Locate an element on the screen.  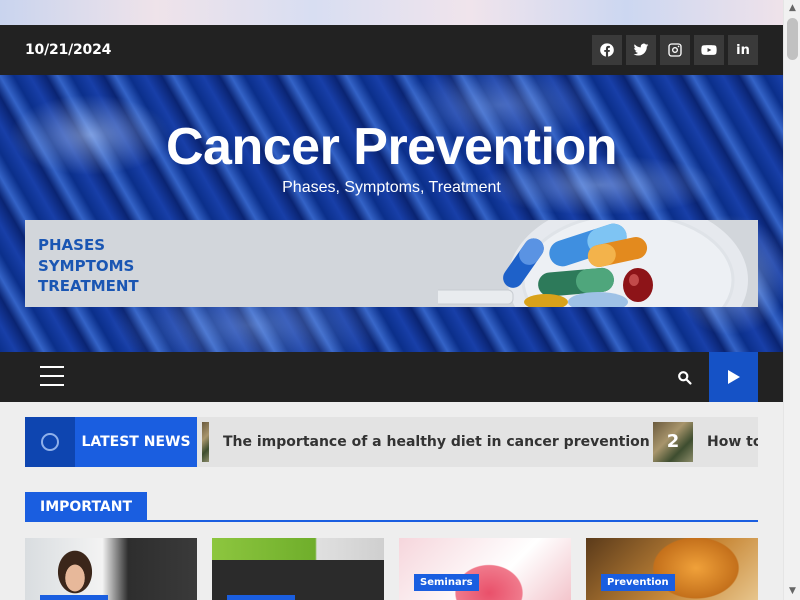
banner-text: PHASES SYMPTOMS TREATMENT is located at coordinates (88, 266).